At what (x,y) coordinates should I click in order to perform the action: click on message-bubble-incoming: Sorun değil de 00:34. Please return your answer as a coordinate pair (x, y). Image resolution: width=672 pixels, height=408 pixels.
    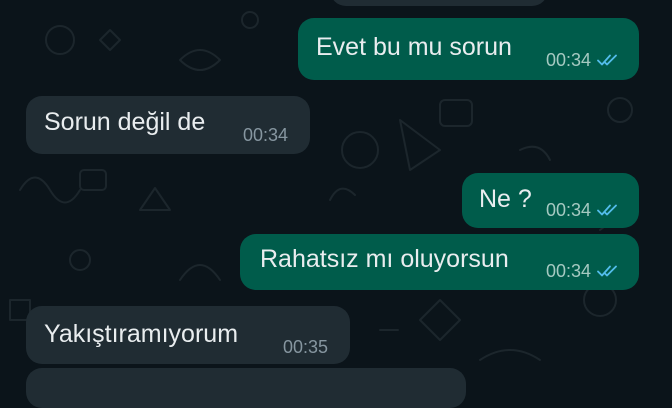
    Looking at the image, I should click on (168, 125).